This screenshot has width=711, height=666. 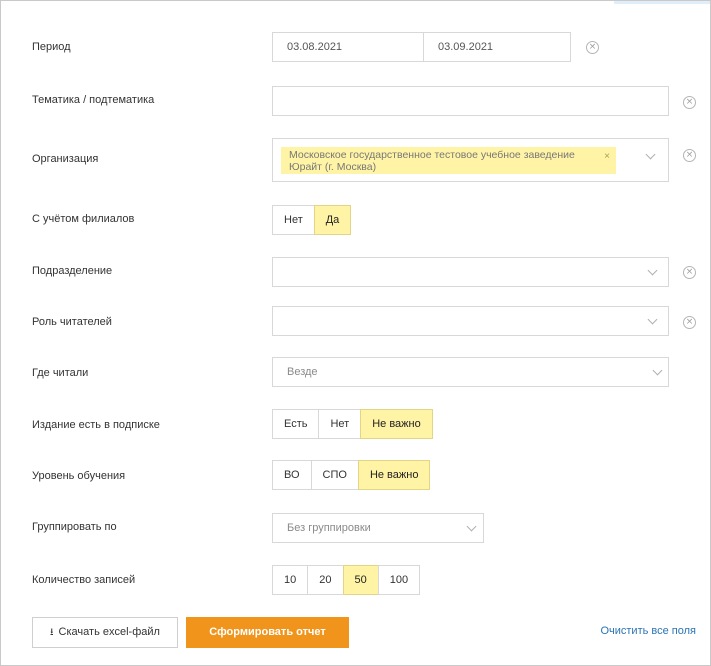 What do you see at coordinates (93, 100) in the screenshot?
I see `topic-label: Тематика / подтематика` at bounding box center [93, 100].